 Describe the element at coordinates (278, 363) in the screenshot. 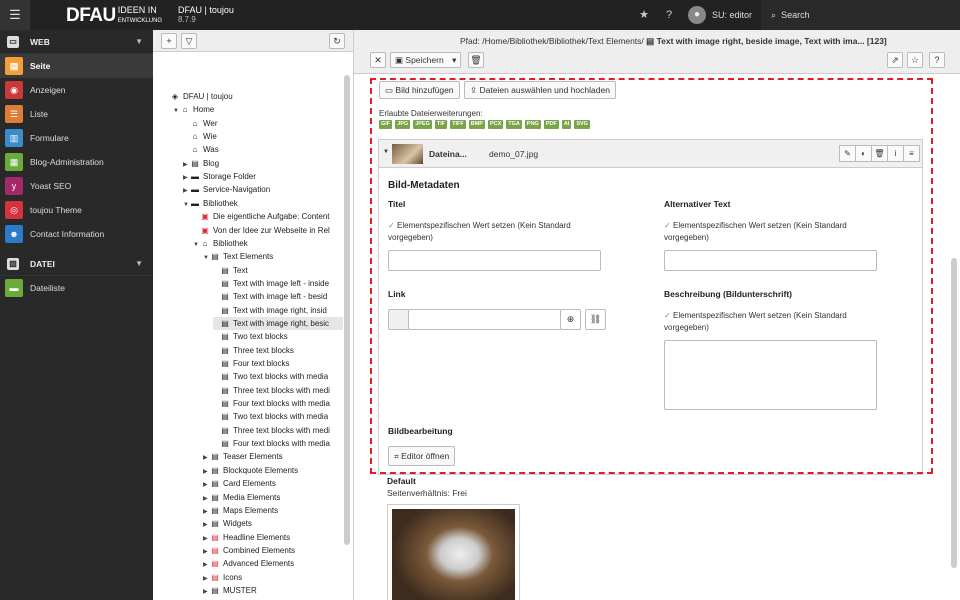

I see `tree-node: ▤ Four text blocks` at that location.